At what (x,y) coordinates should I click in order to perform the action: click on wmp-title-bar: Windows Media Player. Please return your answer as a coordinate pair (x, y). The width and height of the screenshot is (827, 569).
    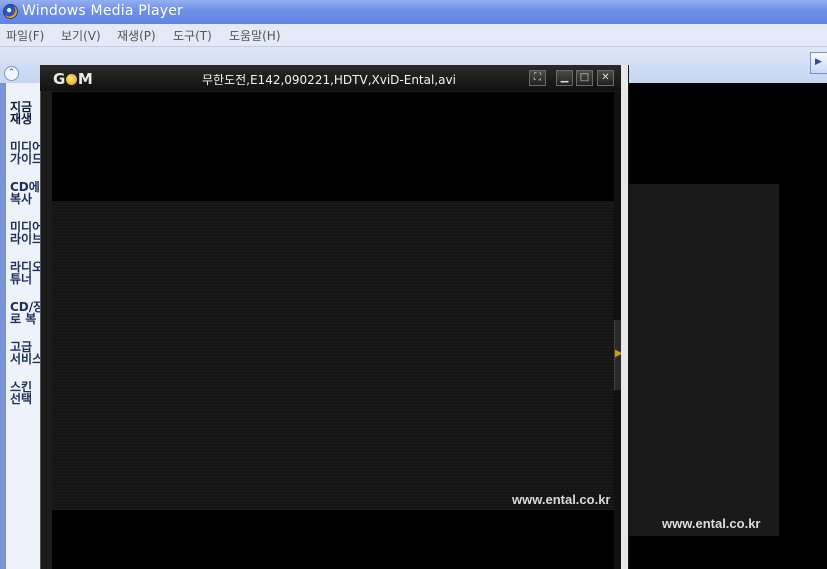
    Looking at the image, I should click on (413, 12).